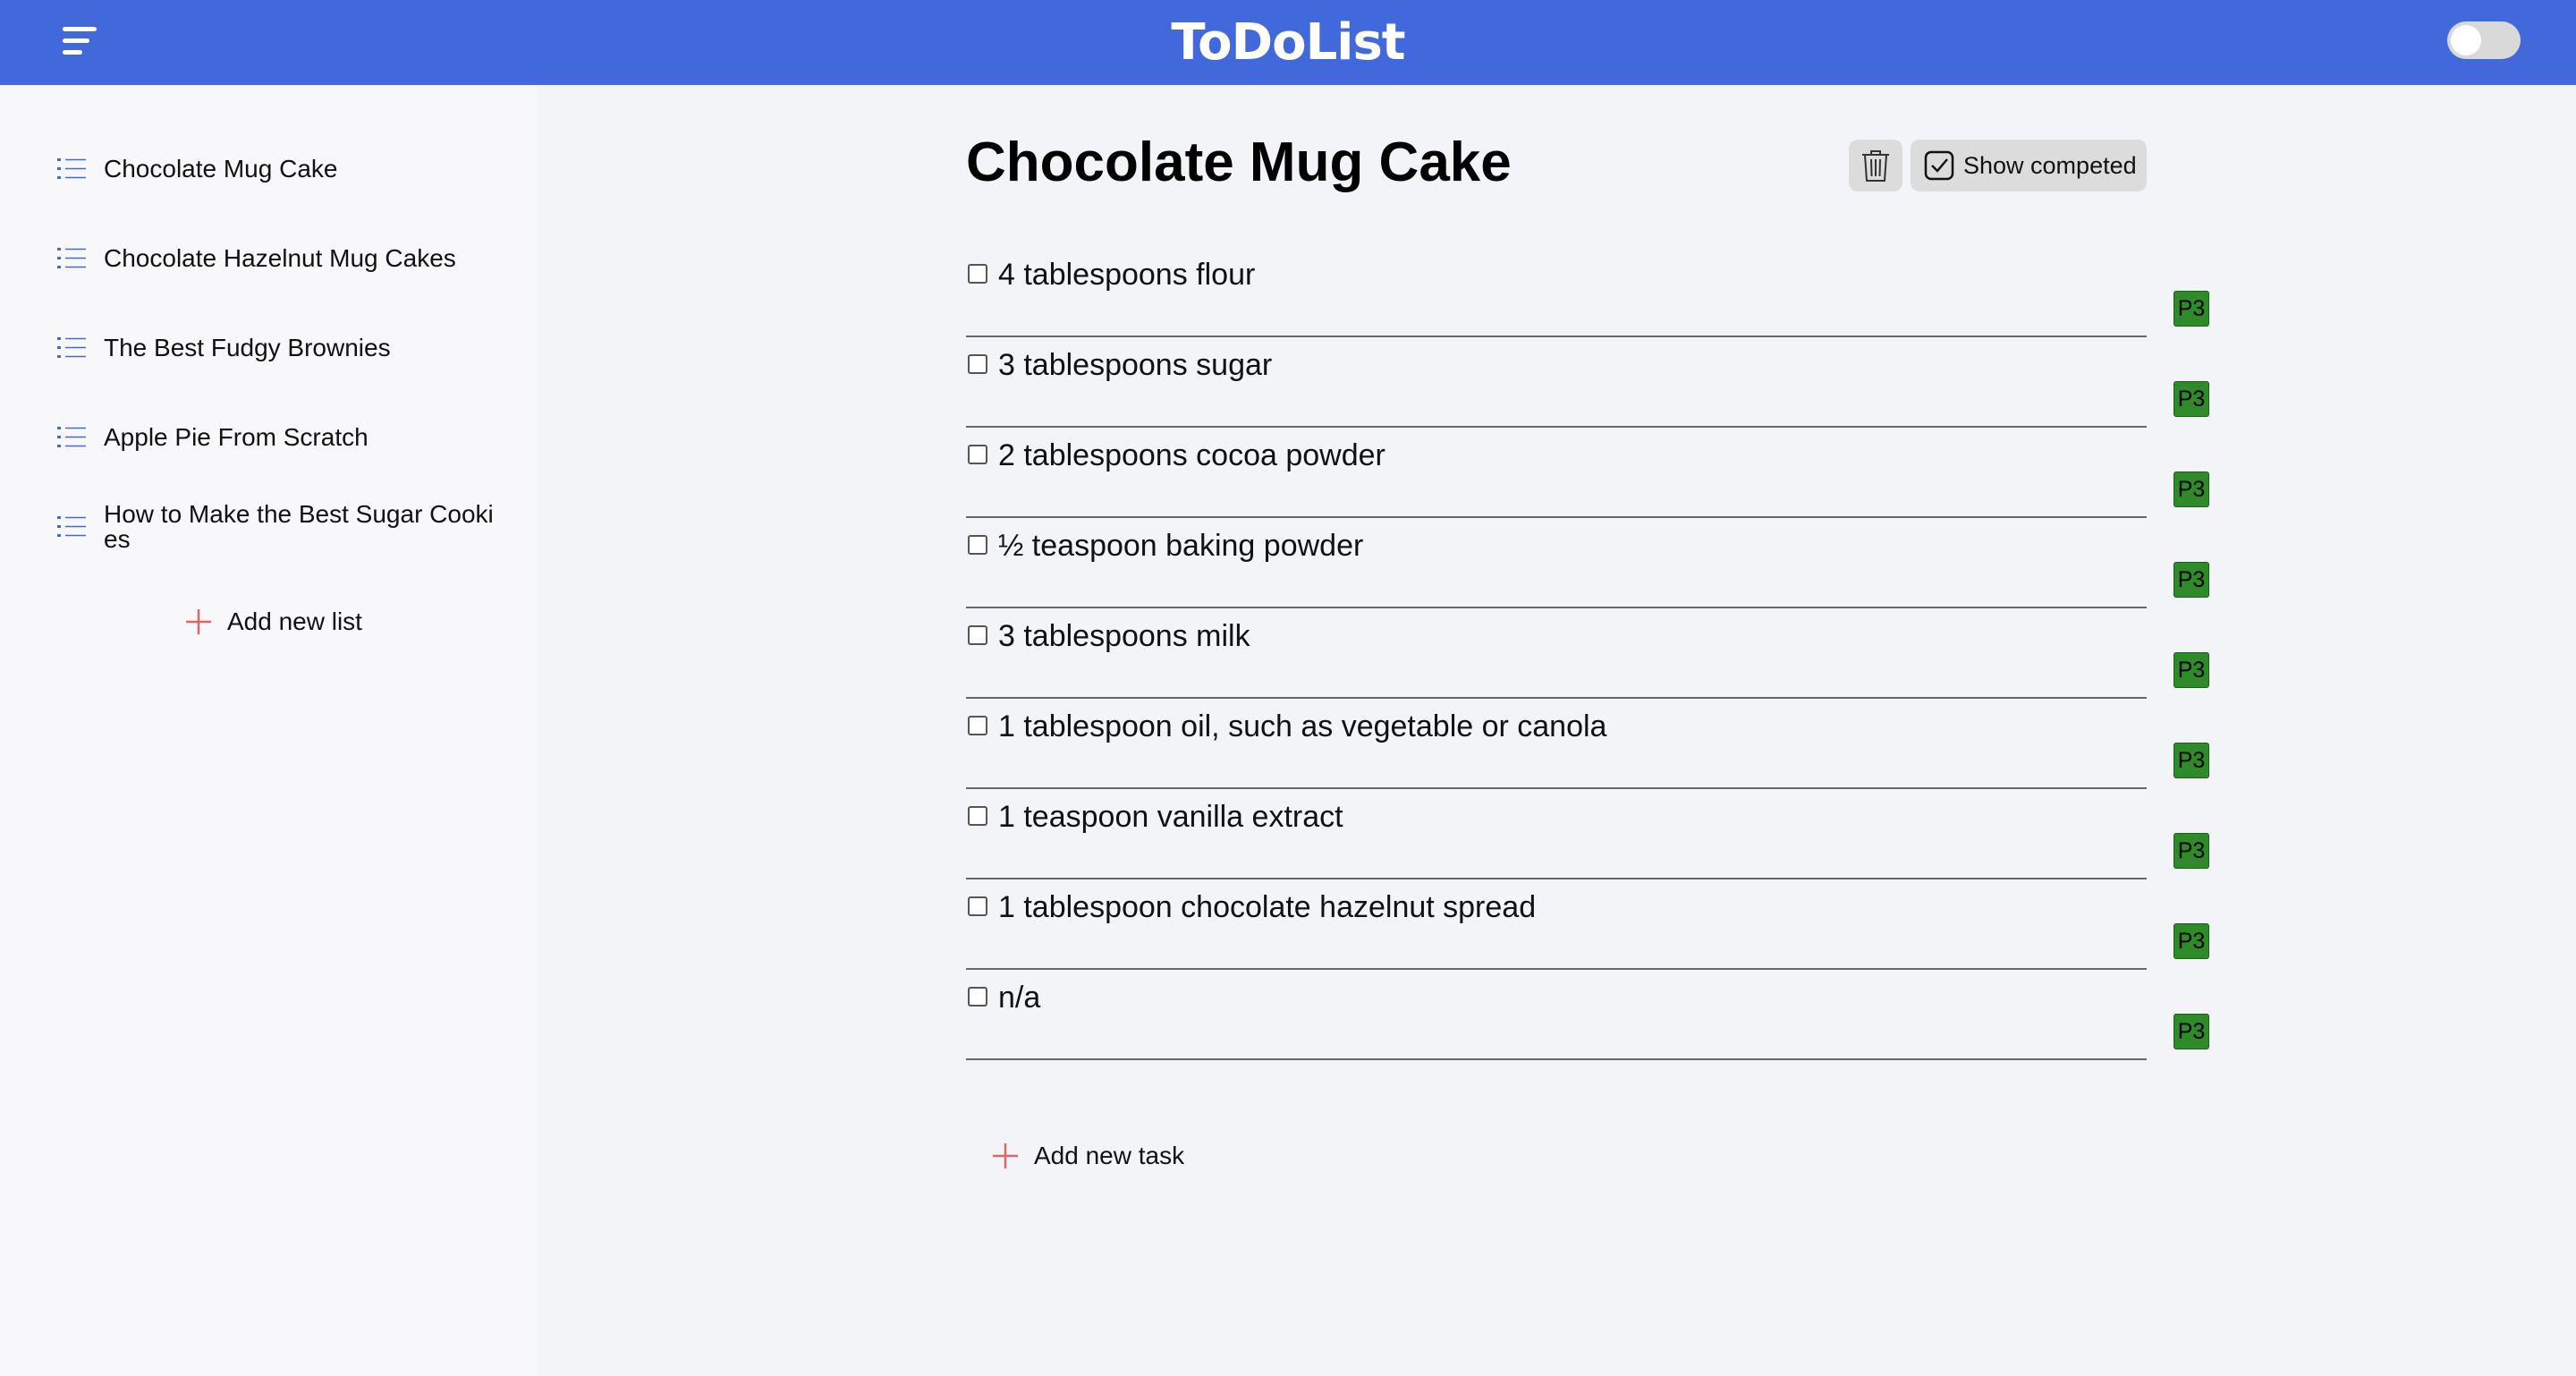  I want to click on delete-list-button, so click(1875, 165).